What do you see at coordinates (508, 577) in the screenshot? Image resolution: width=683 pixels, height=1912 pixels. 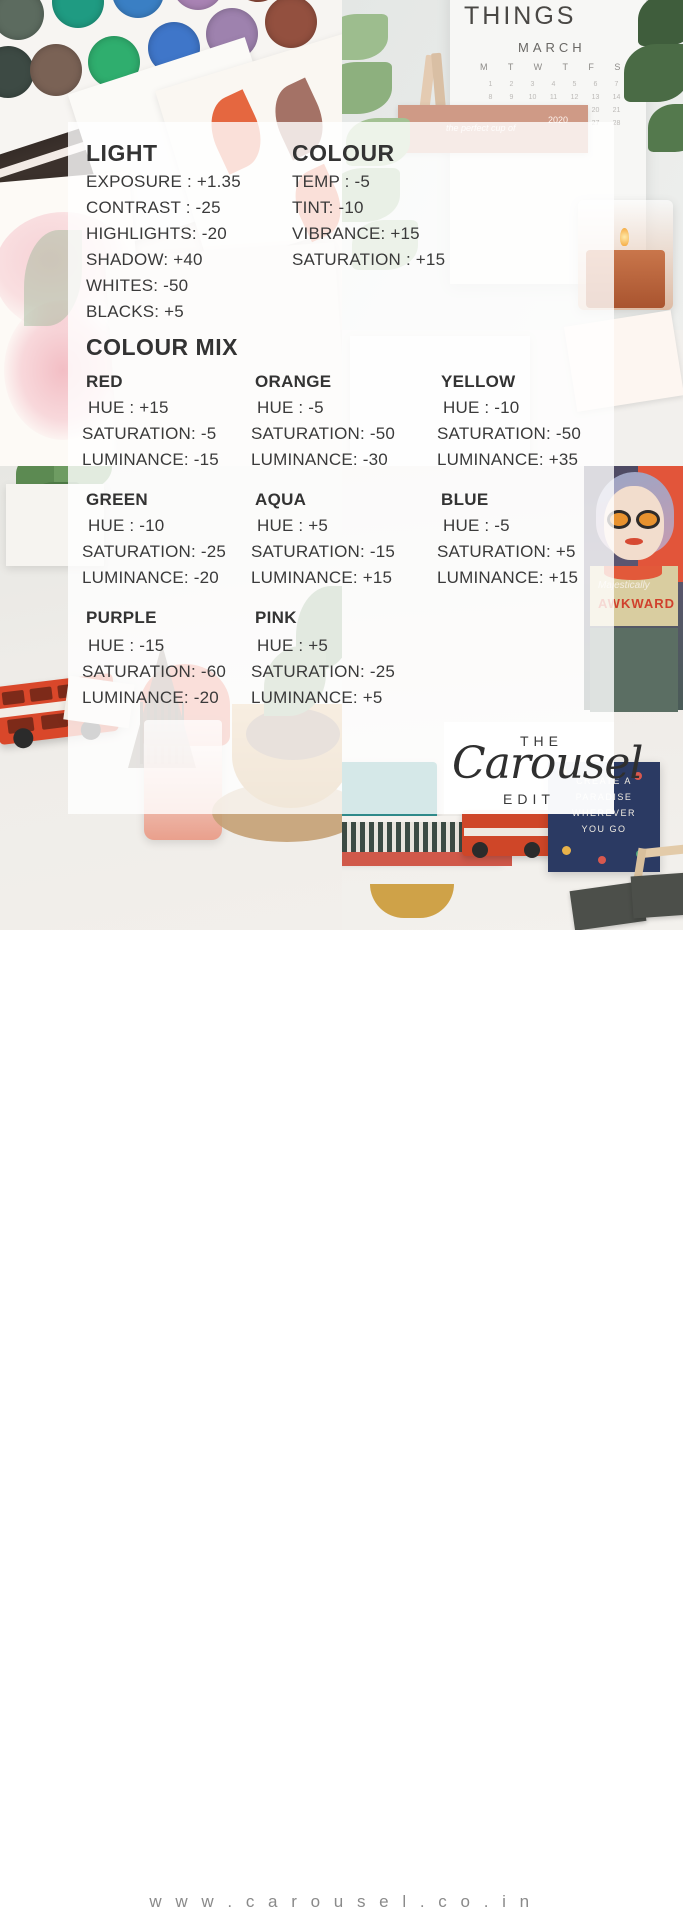 I see `mix-blue-luminance: LUMINANCE: +15` at bounding box center [508, 577].